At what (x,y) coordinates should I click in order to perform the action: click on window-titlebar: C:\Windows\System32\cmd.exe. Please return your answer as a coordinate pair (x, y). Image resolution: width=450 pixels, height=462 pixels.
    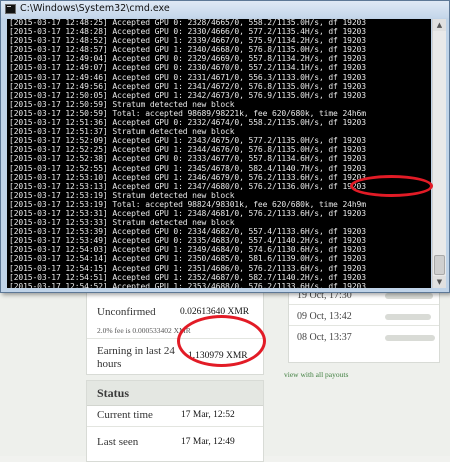
    Looking at the image, I should click on (225, 9).